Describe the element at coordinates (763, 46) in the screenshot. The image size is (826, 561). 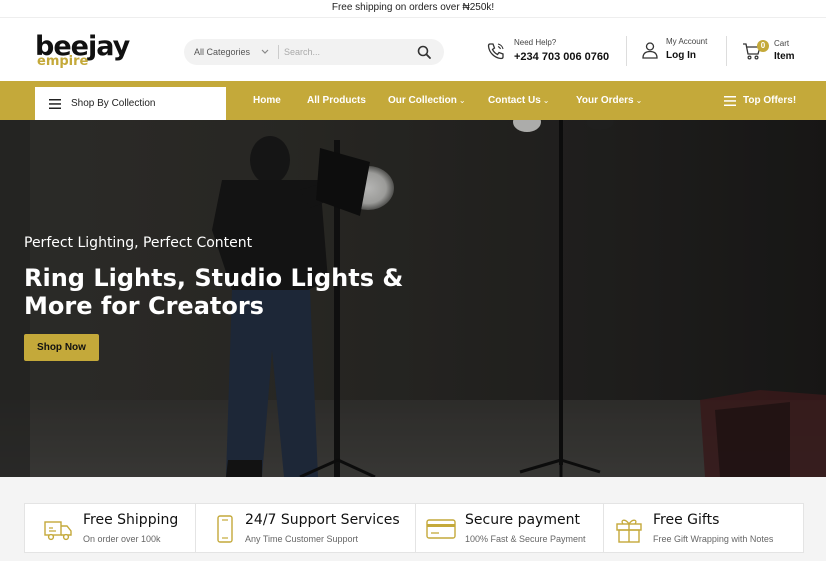
I see `cart-count-badge: 0` at that location.